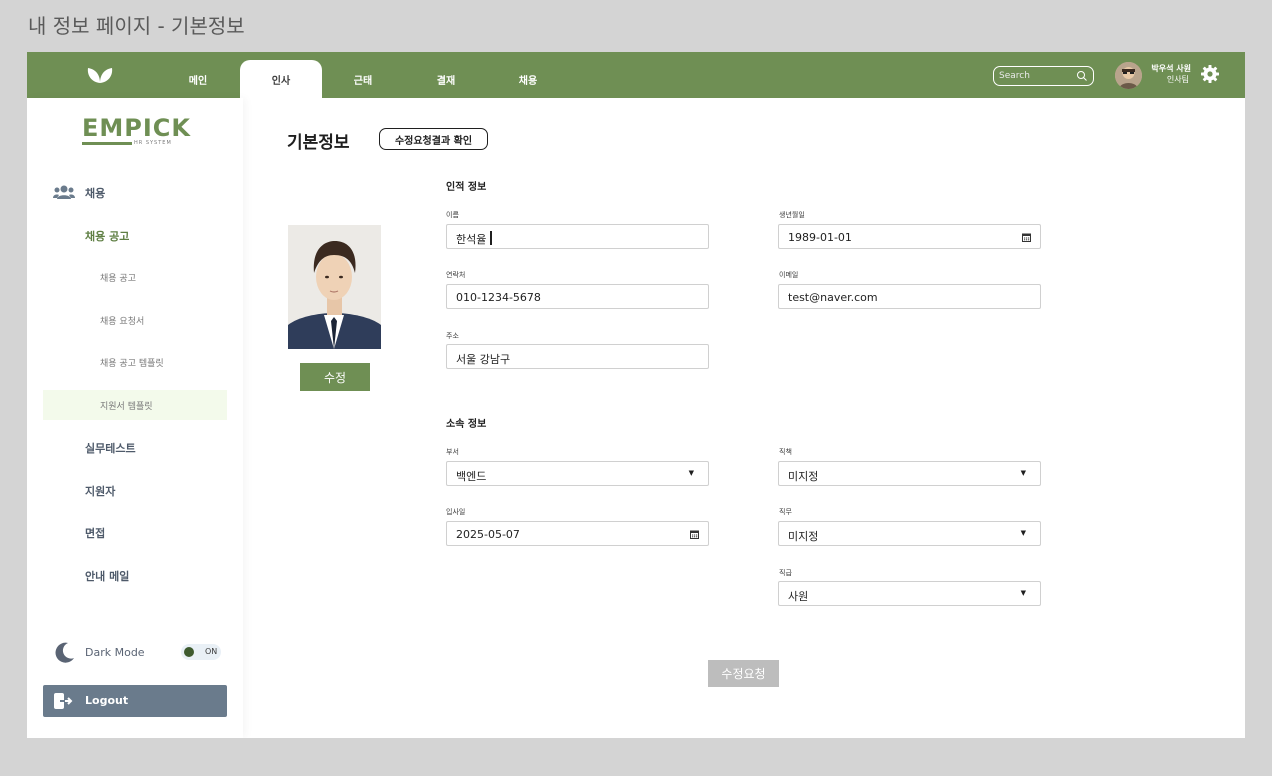 This screenshot has width=1272, height=776. Describe the element at coordinates (201, 652) in the screenshot. I see `dark-mode-toggle: ON` at that location.